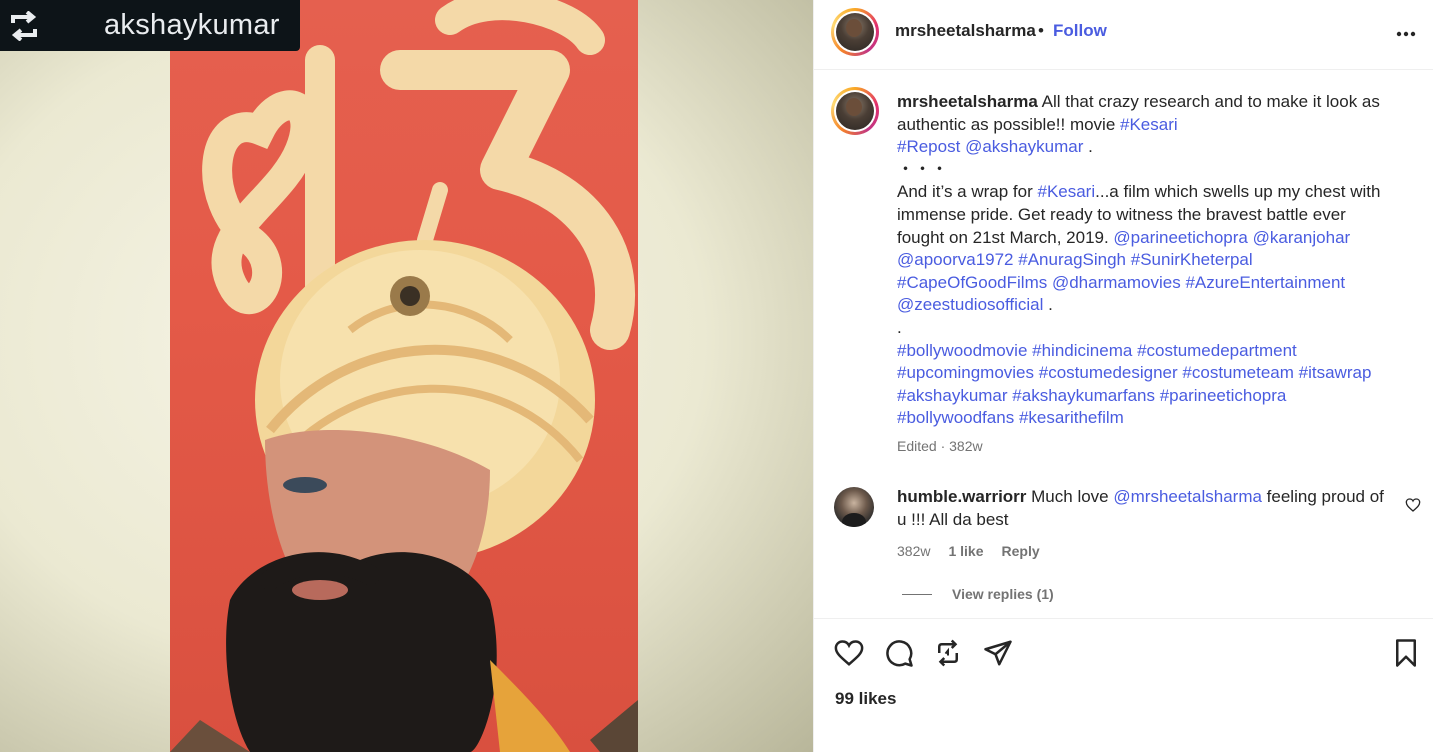 The image size is (1433, 752). Describe the element at coordinates (965, 31) in the screenshot. I see `header-username: mrsheetalsharma` at that location.